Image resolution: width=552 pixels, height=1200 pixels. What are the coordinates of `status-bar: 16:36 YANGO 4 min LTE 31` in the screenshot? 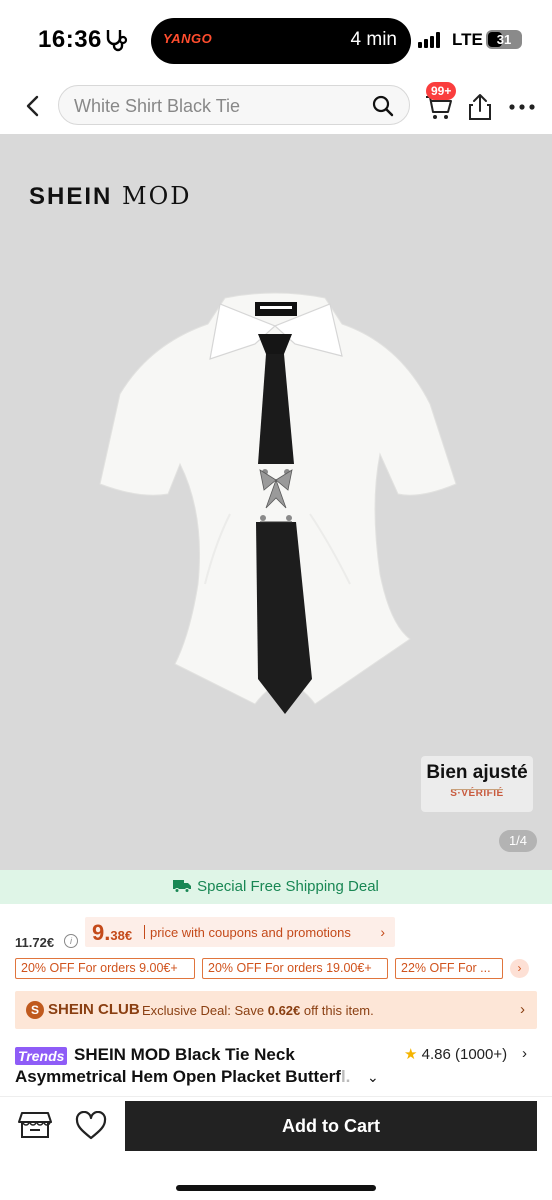 It's located at (276, 40).